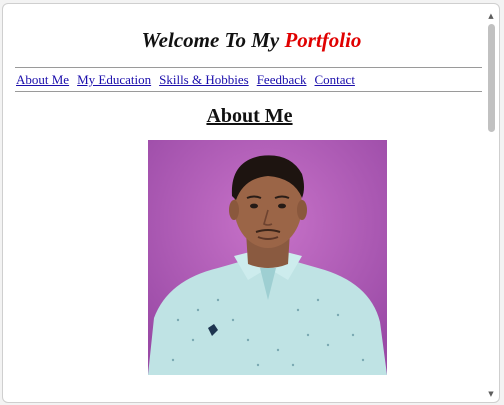 Image resolution: width=504 pixels, height=405 pixels. I want to click on scroll-down-arrow-icon: ▼, so click(491, 394).